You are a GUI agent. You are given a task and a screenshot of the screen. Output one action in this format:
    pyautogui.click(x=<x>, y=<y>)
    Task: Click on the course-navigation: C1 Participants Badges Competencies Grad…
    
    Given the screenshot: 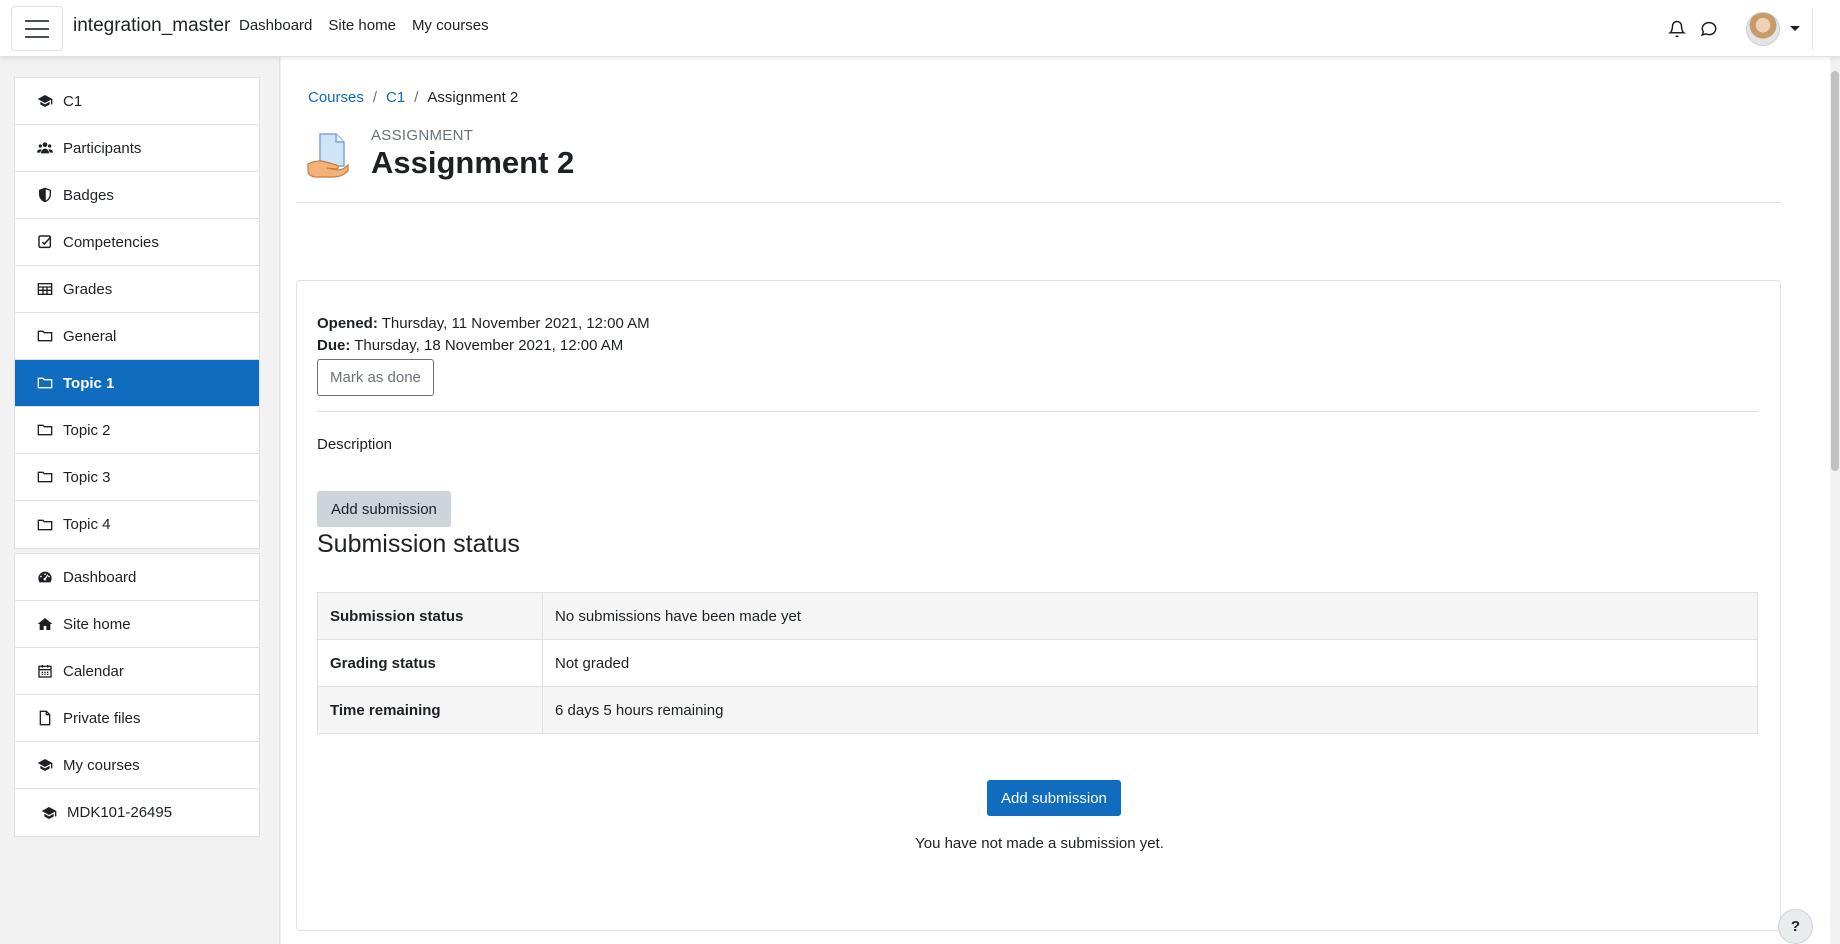 What is the action you would take?
    pyautogui.click(x=137, y=313)
    